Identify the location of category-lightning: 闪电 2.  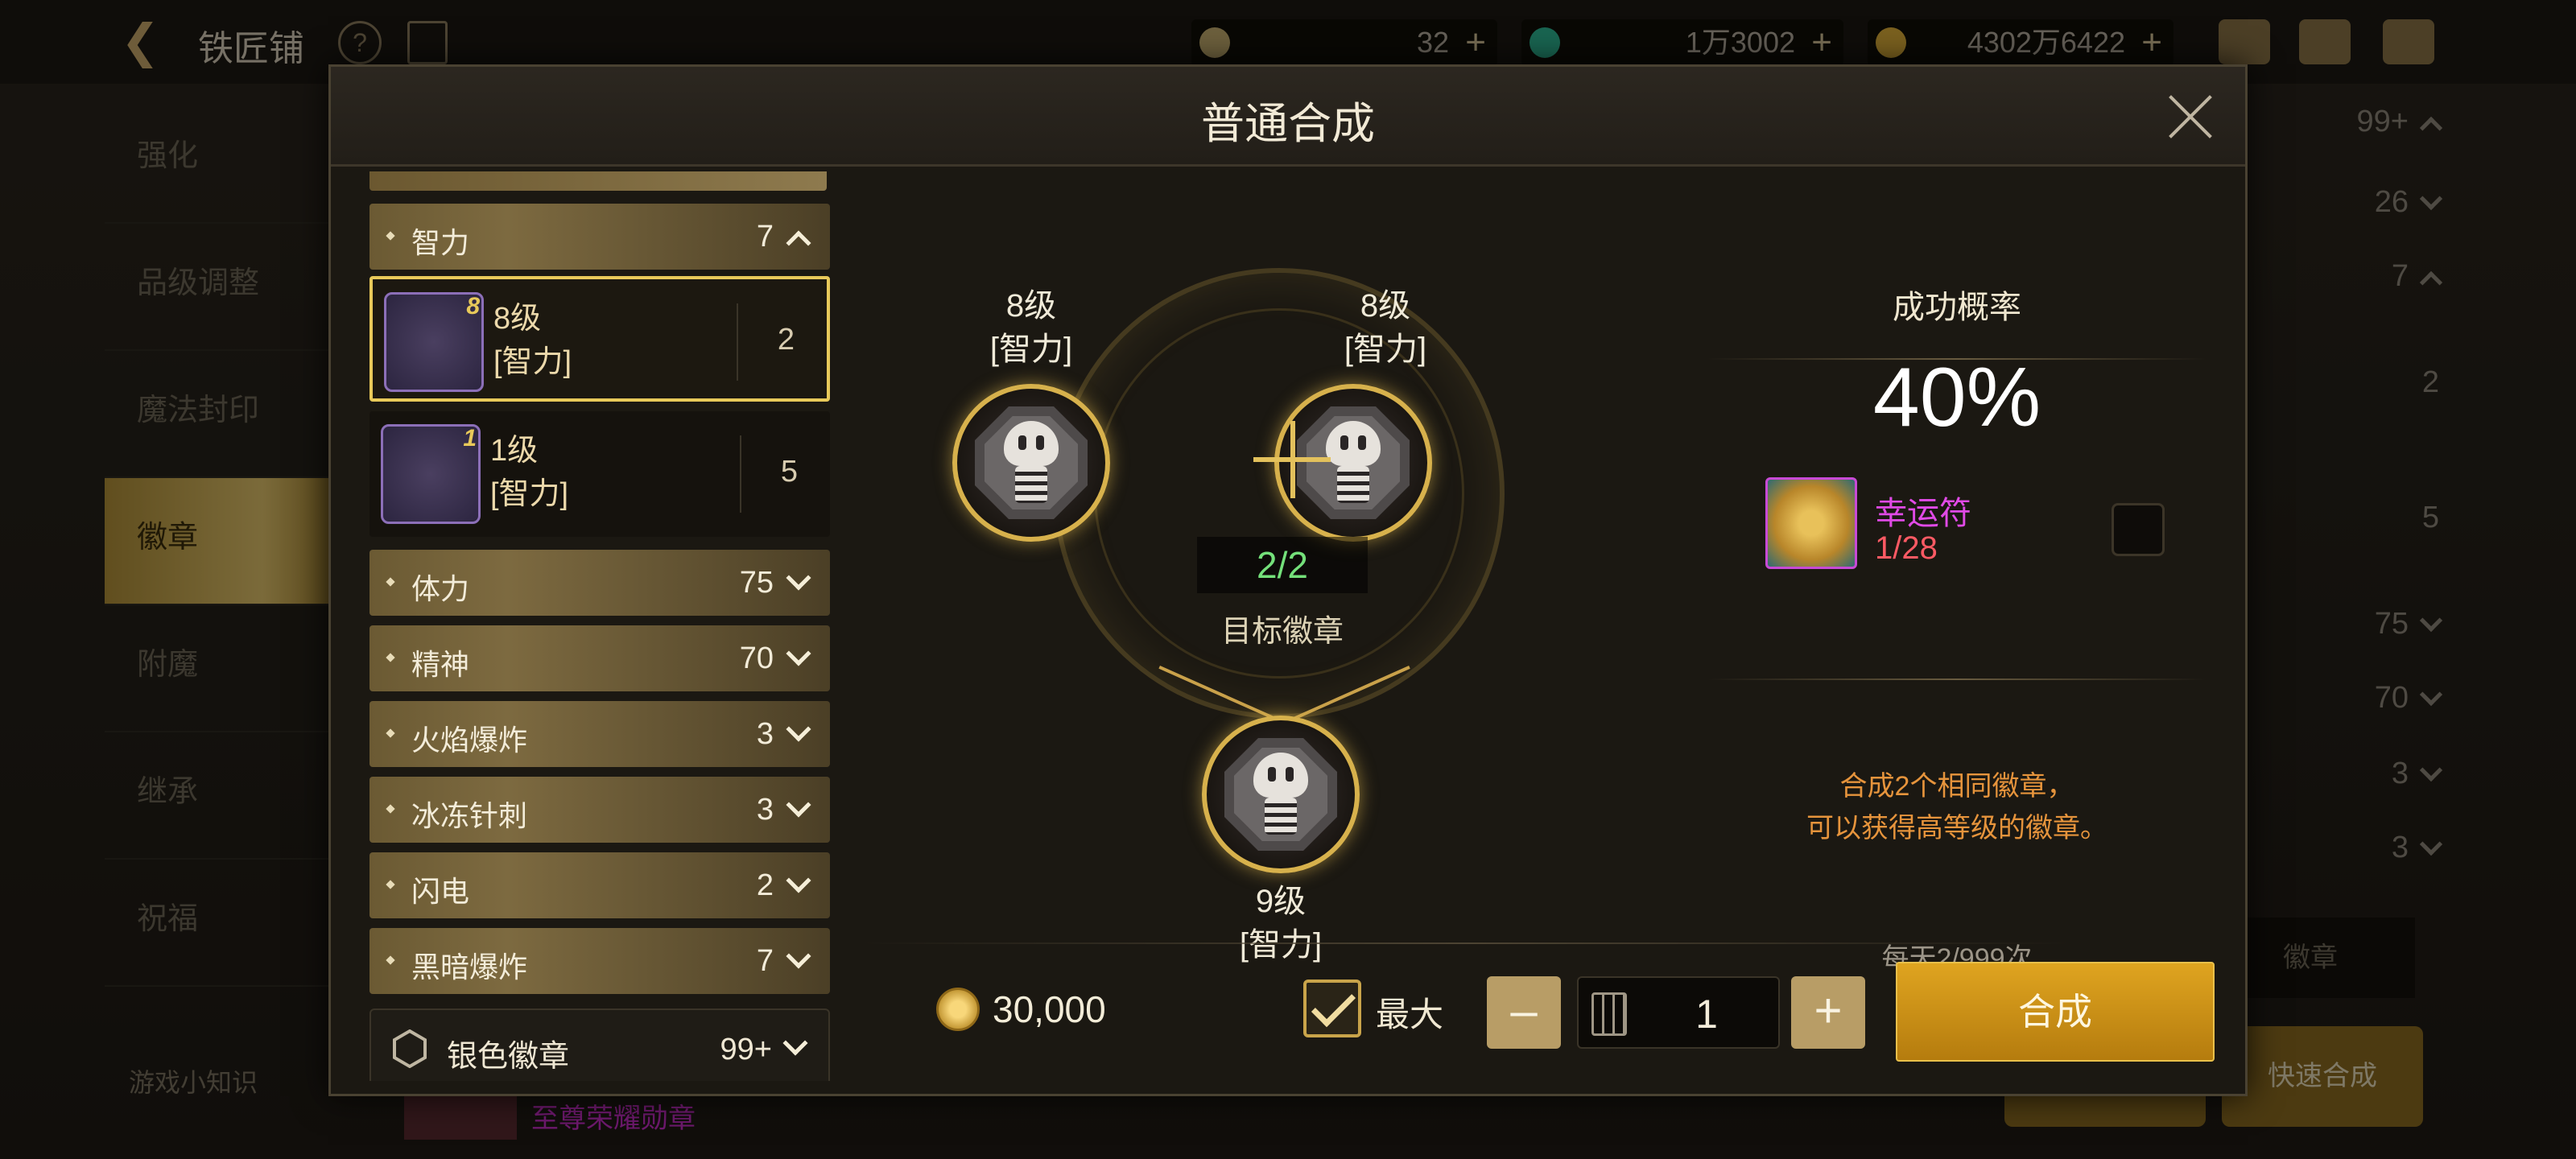
(599, 885).